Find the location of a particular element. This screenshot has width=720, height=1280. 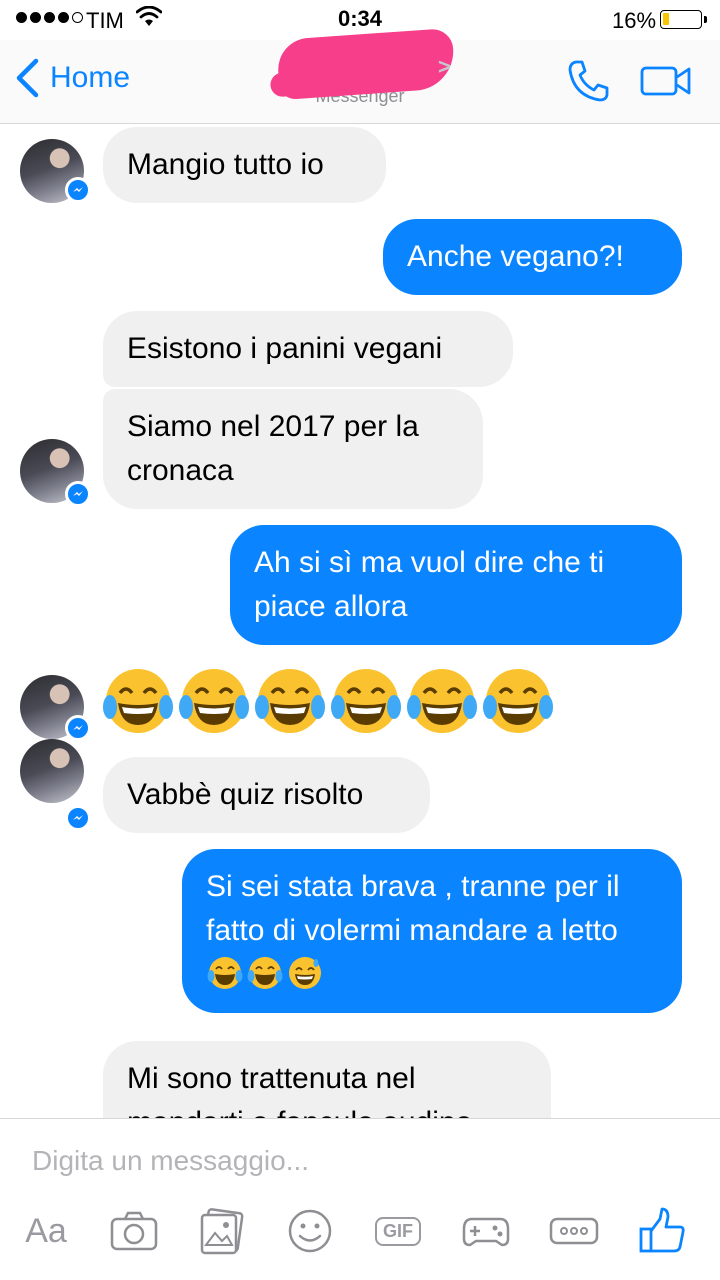

gif-button: GIF is located at coordinates (398, 1231).